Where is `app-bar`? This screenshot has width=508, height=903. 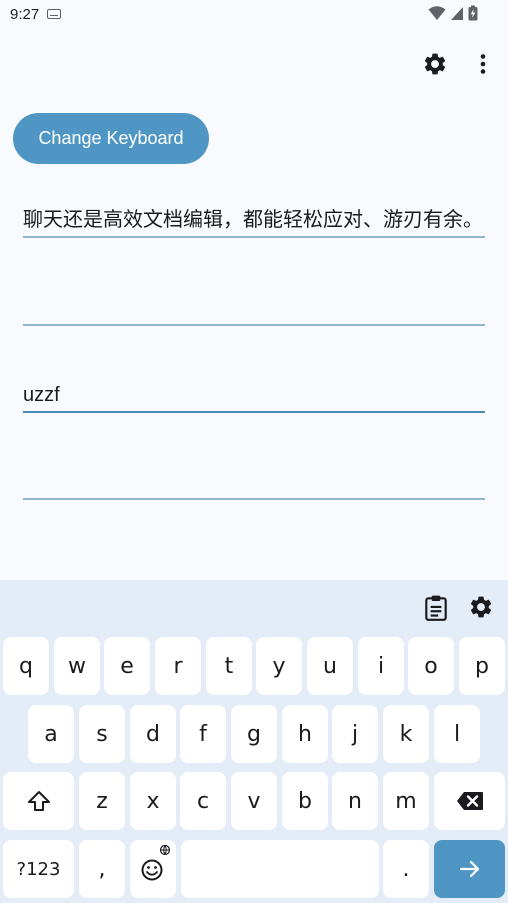 app-bar is located at coordinates (254, 64).